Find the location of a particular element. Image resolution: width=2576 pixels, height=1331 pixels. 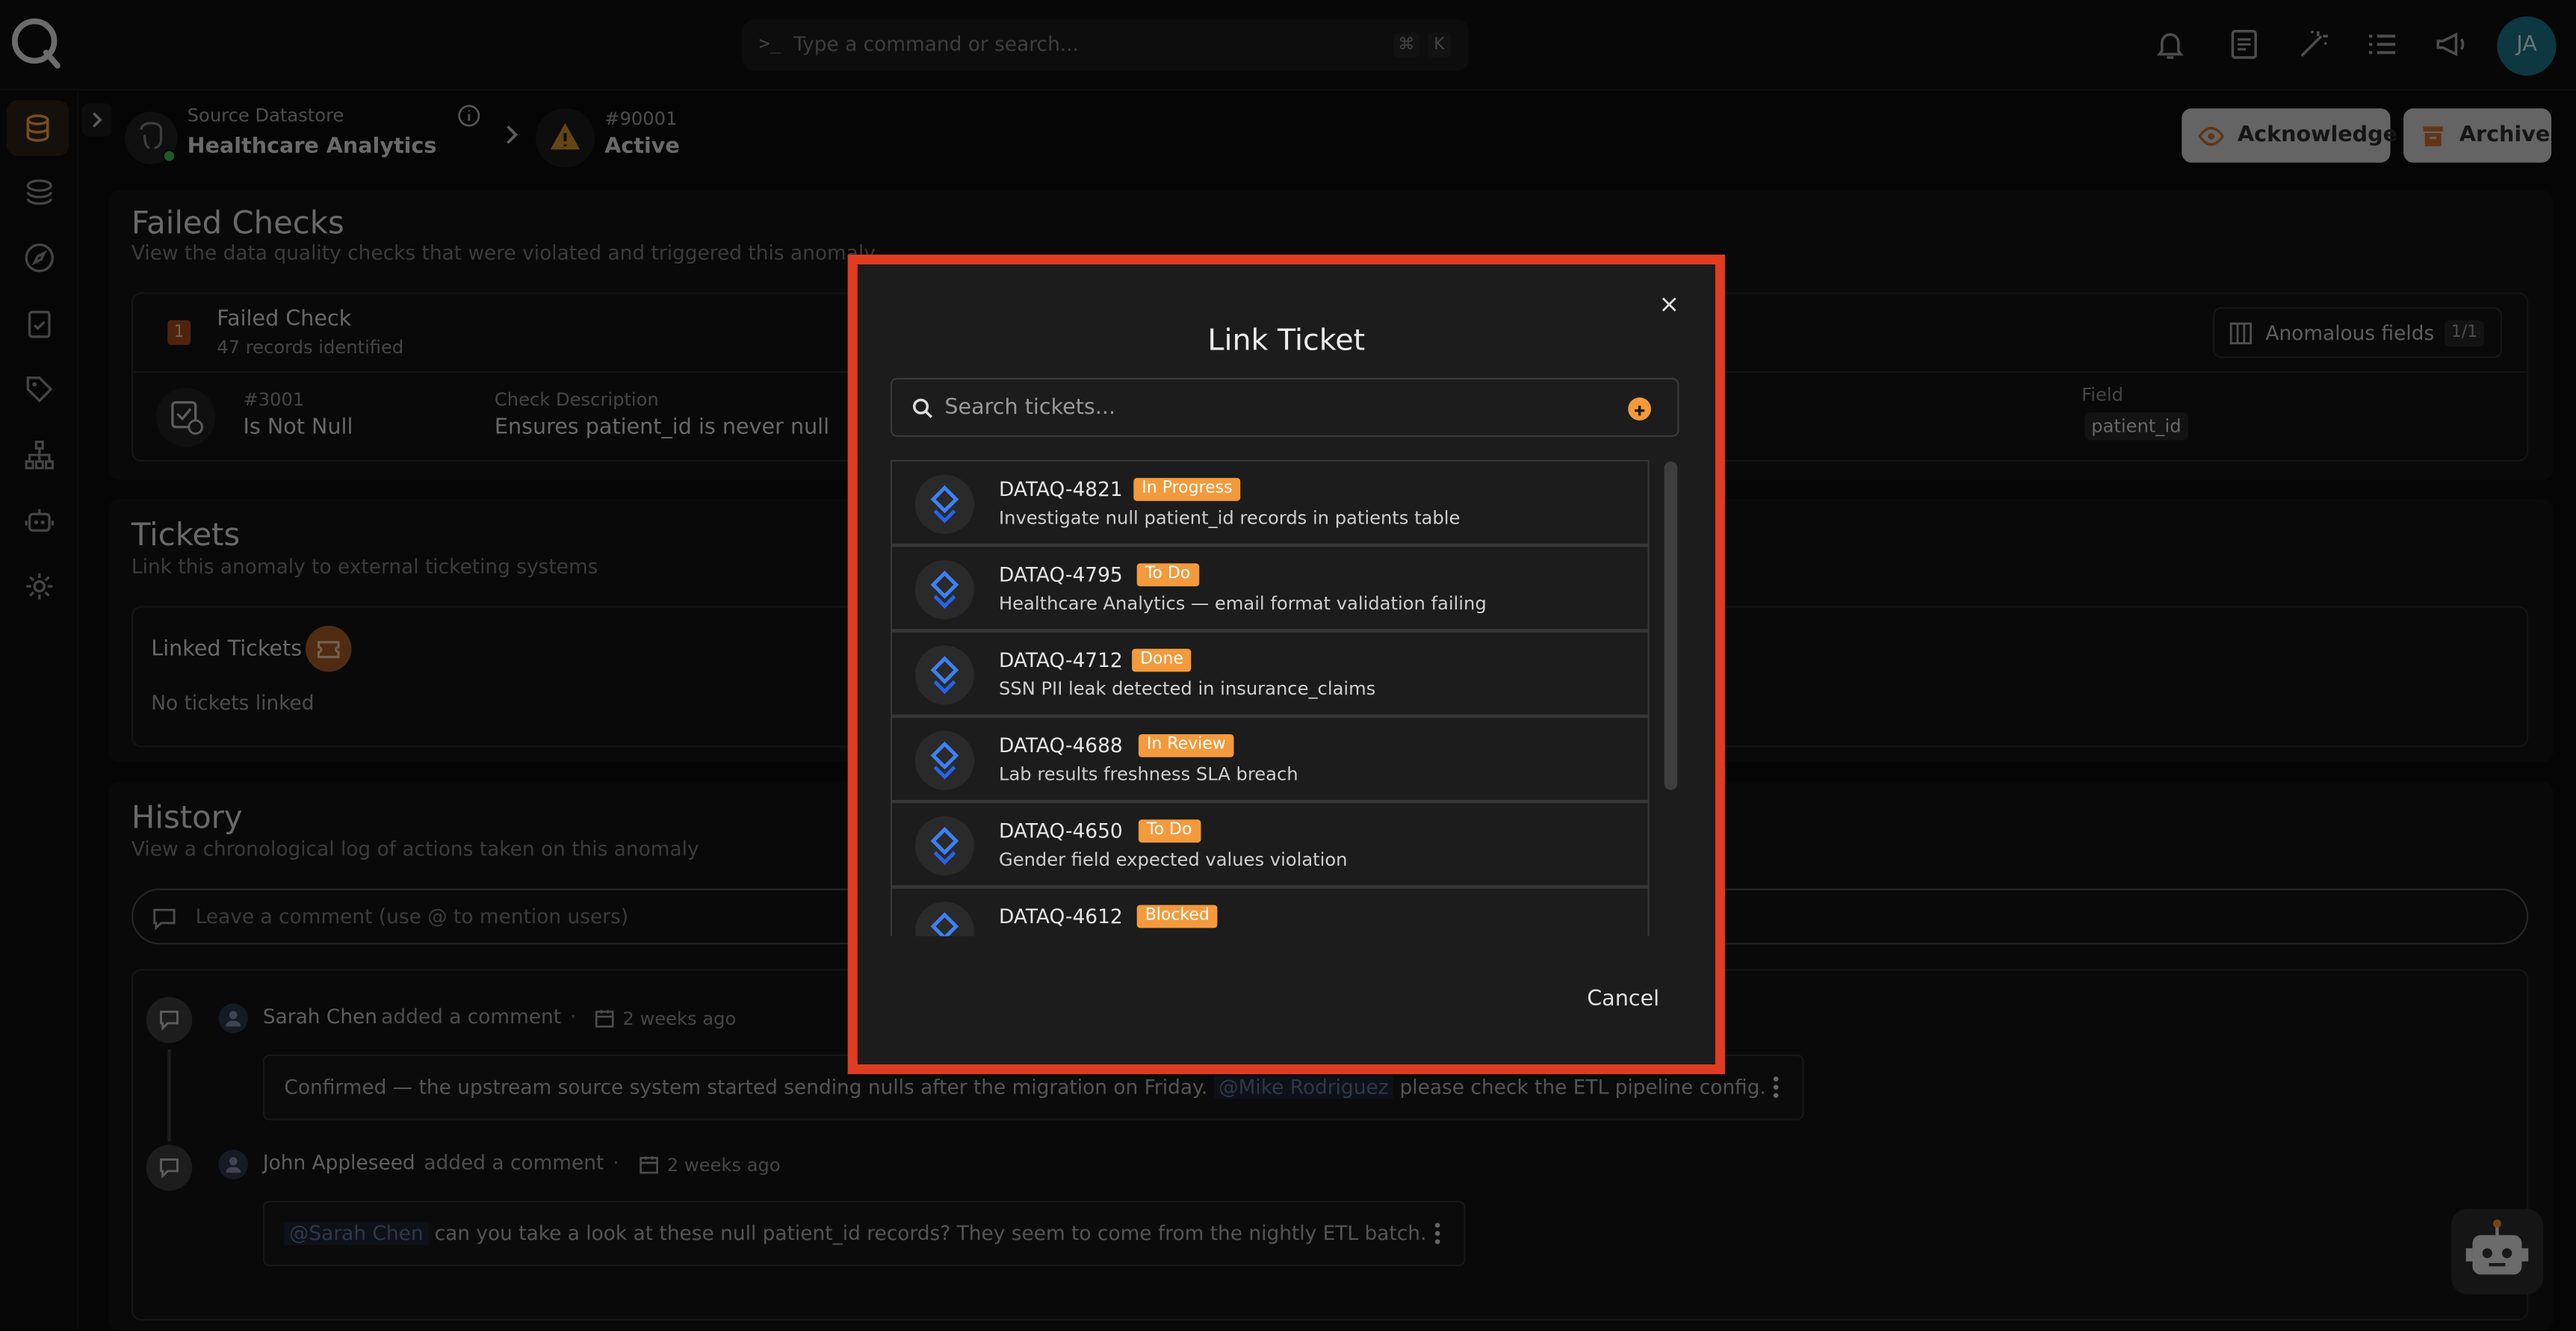

ticket-summary: Lab results freshness SLA breach is located at coordinates (1148, 774).